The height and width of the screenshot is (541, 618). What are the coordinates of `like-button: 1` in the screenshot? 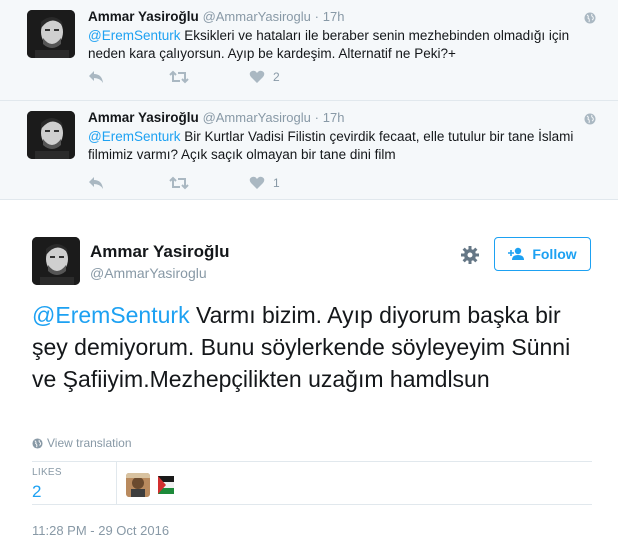 It's located at (264, 183).